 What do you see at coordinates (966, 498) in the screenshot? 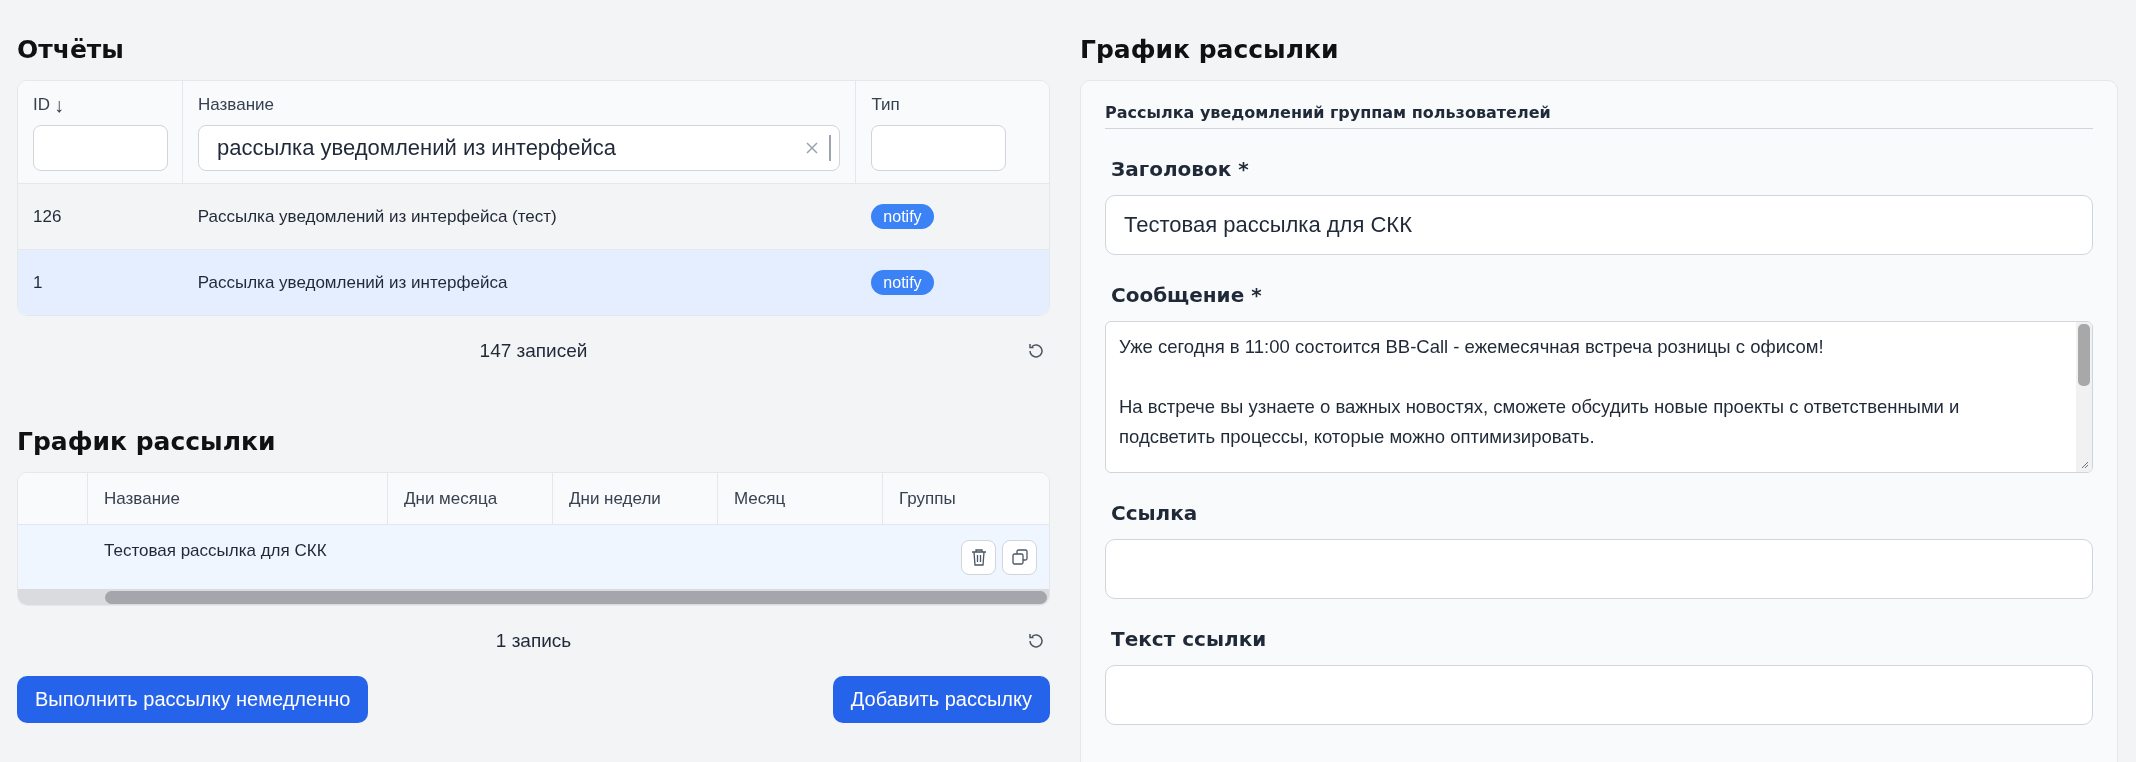
I see `column-header: Группы` at bounding box center [966, 498].